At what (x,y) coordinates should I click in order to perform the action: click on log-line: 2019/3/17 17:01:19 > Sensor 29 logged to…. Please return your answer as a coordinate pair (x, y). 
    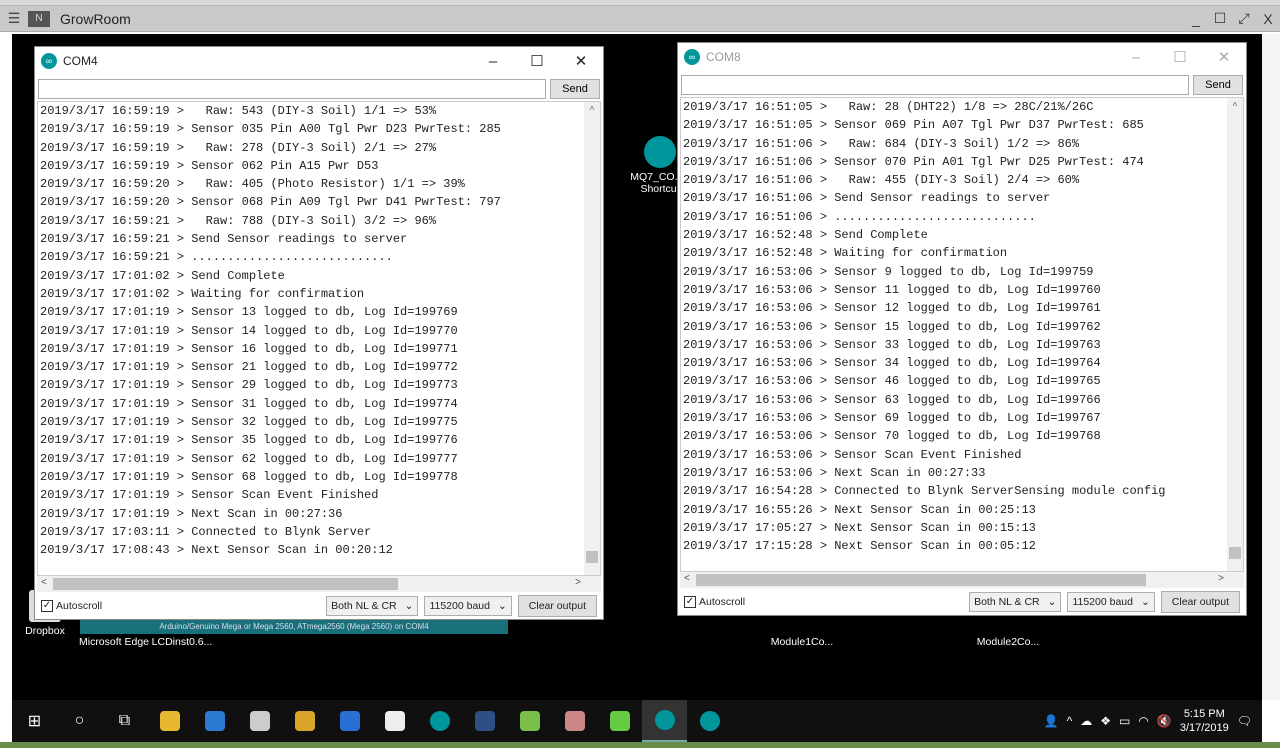
    Looking at the image, I should click on (249, 385).